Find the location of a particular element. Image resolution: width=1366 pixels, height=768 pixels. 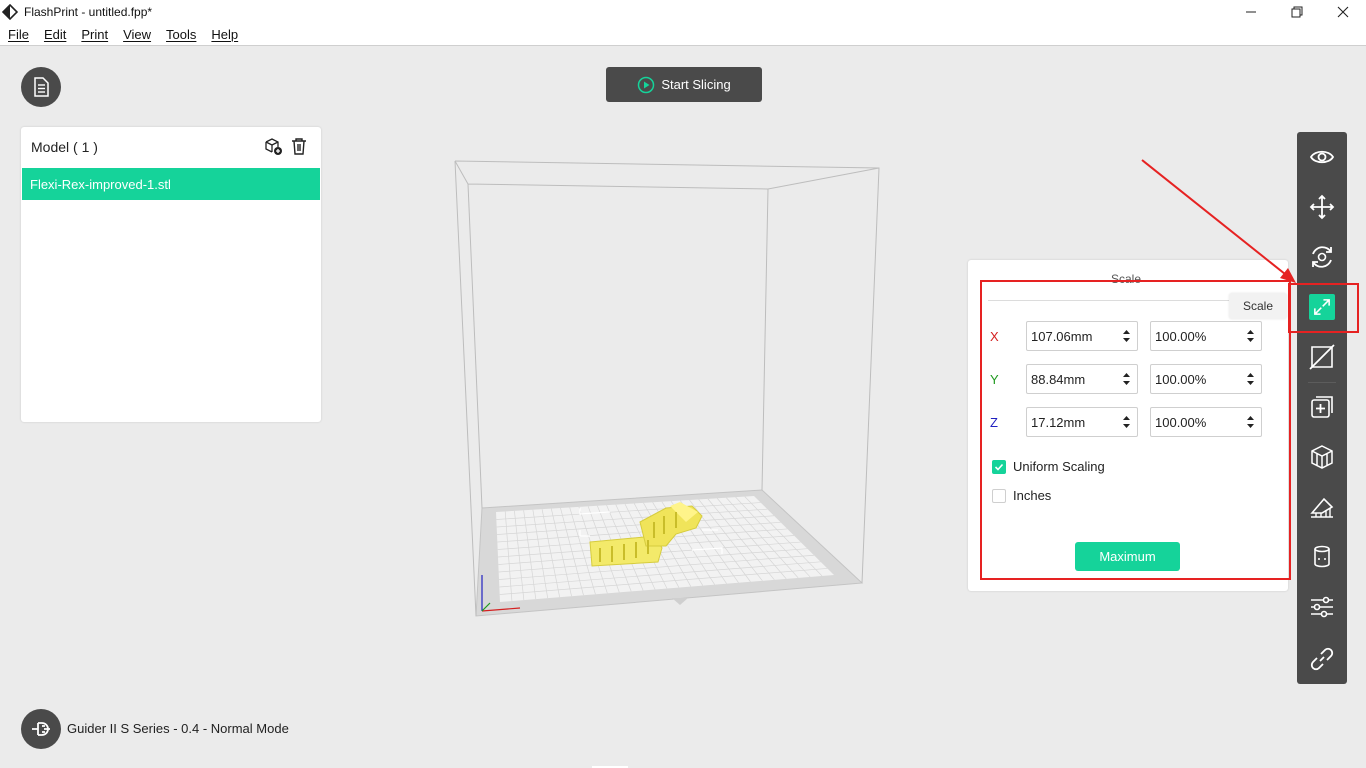

split-icon is located at coordinates (1322, 457).